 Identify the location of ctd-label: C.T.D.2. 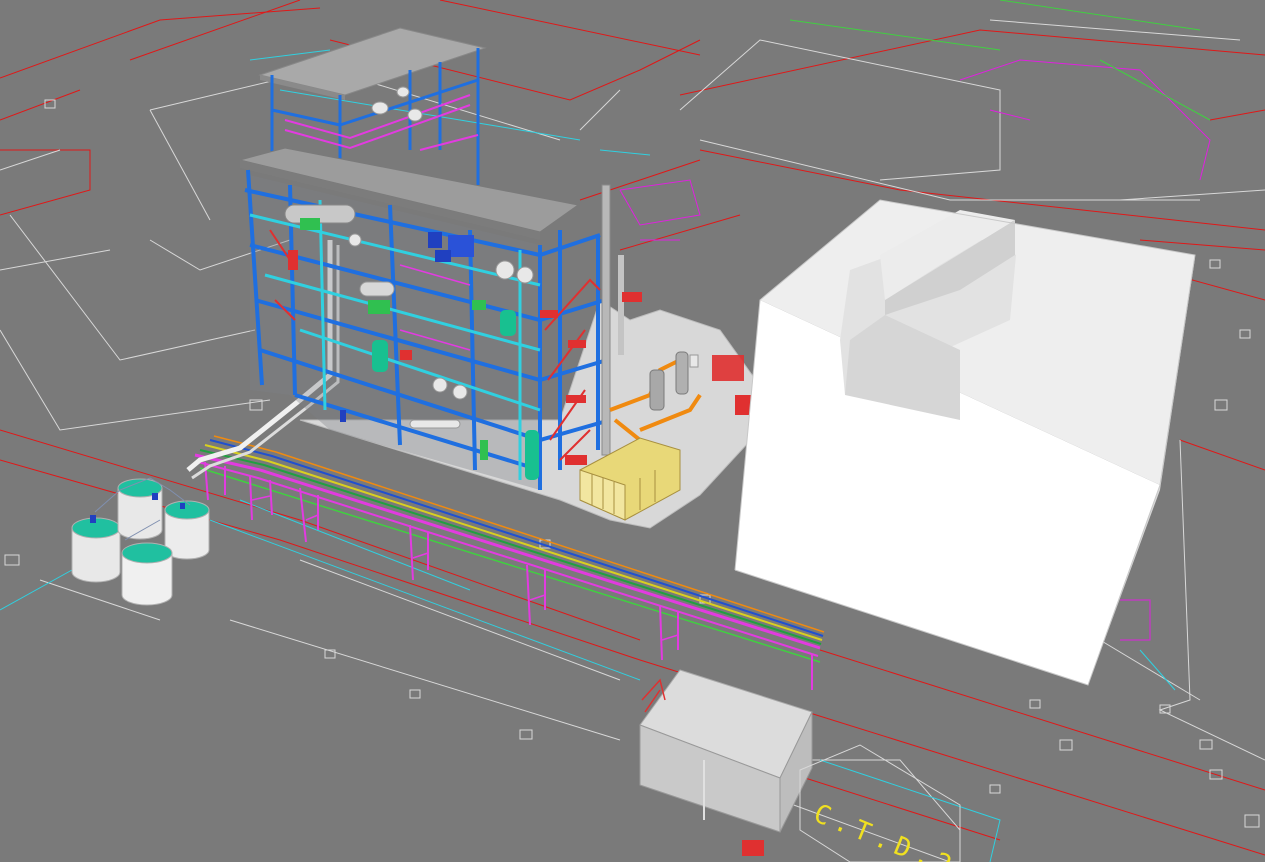
(885, 830).